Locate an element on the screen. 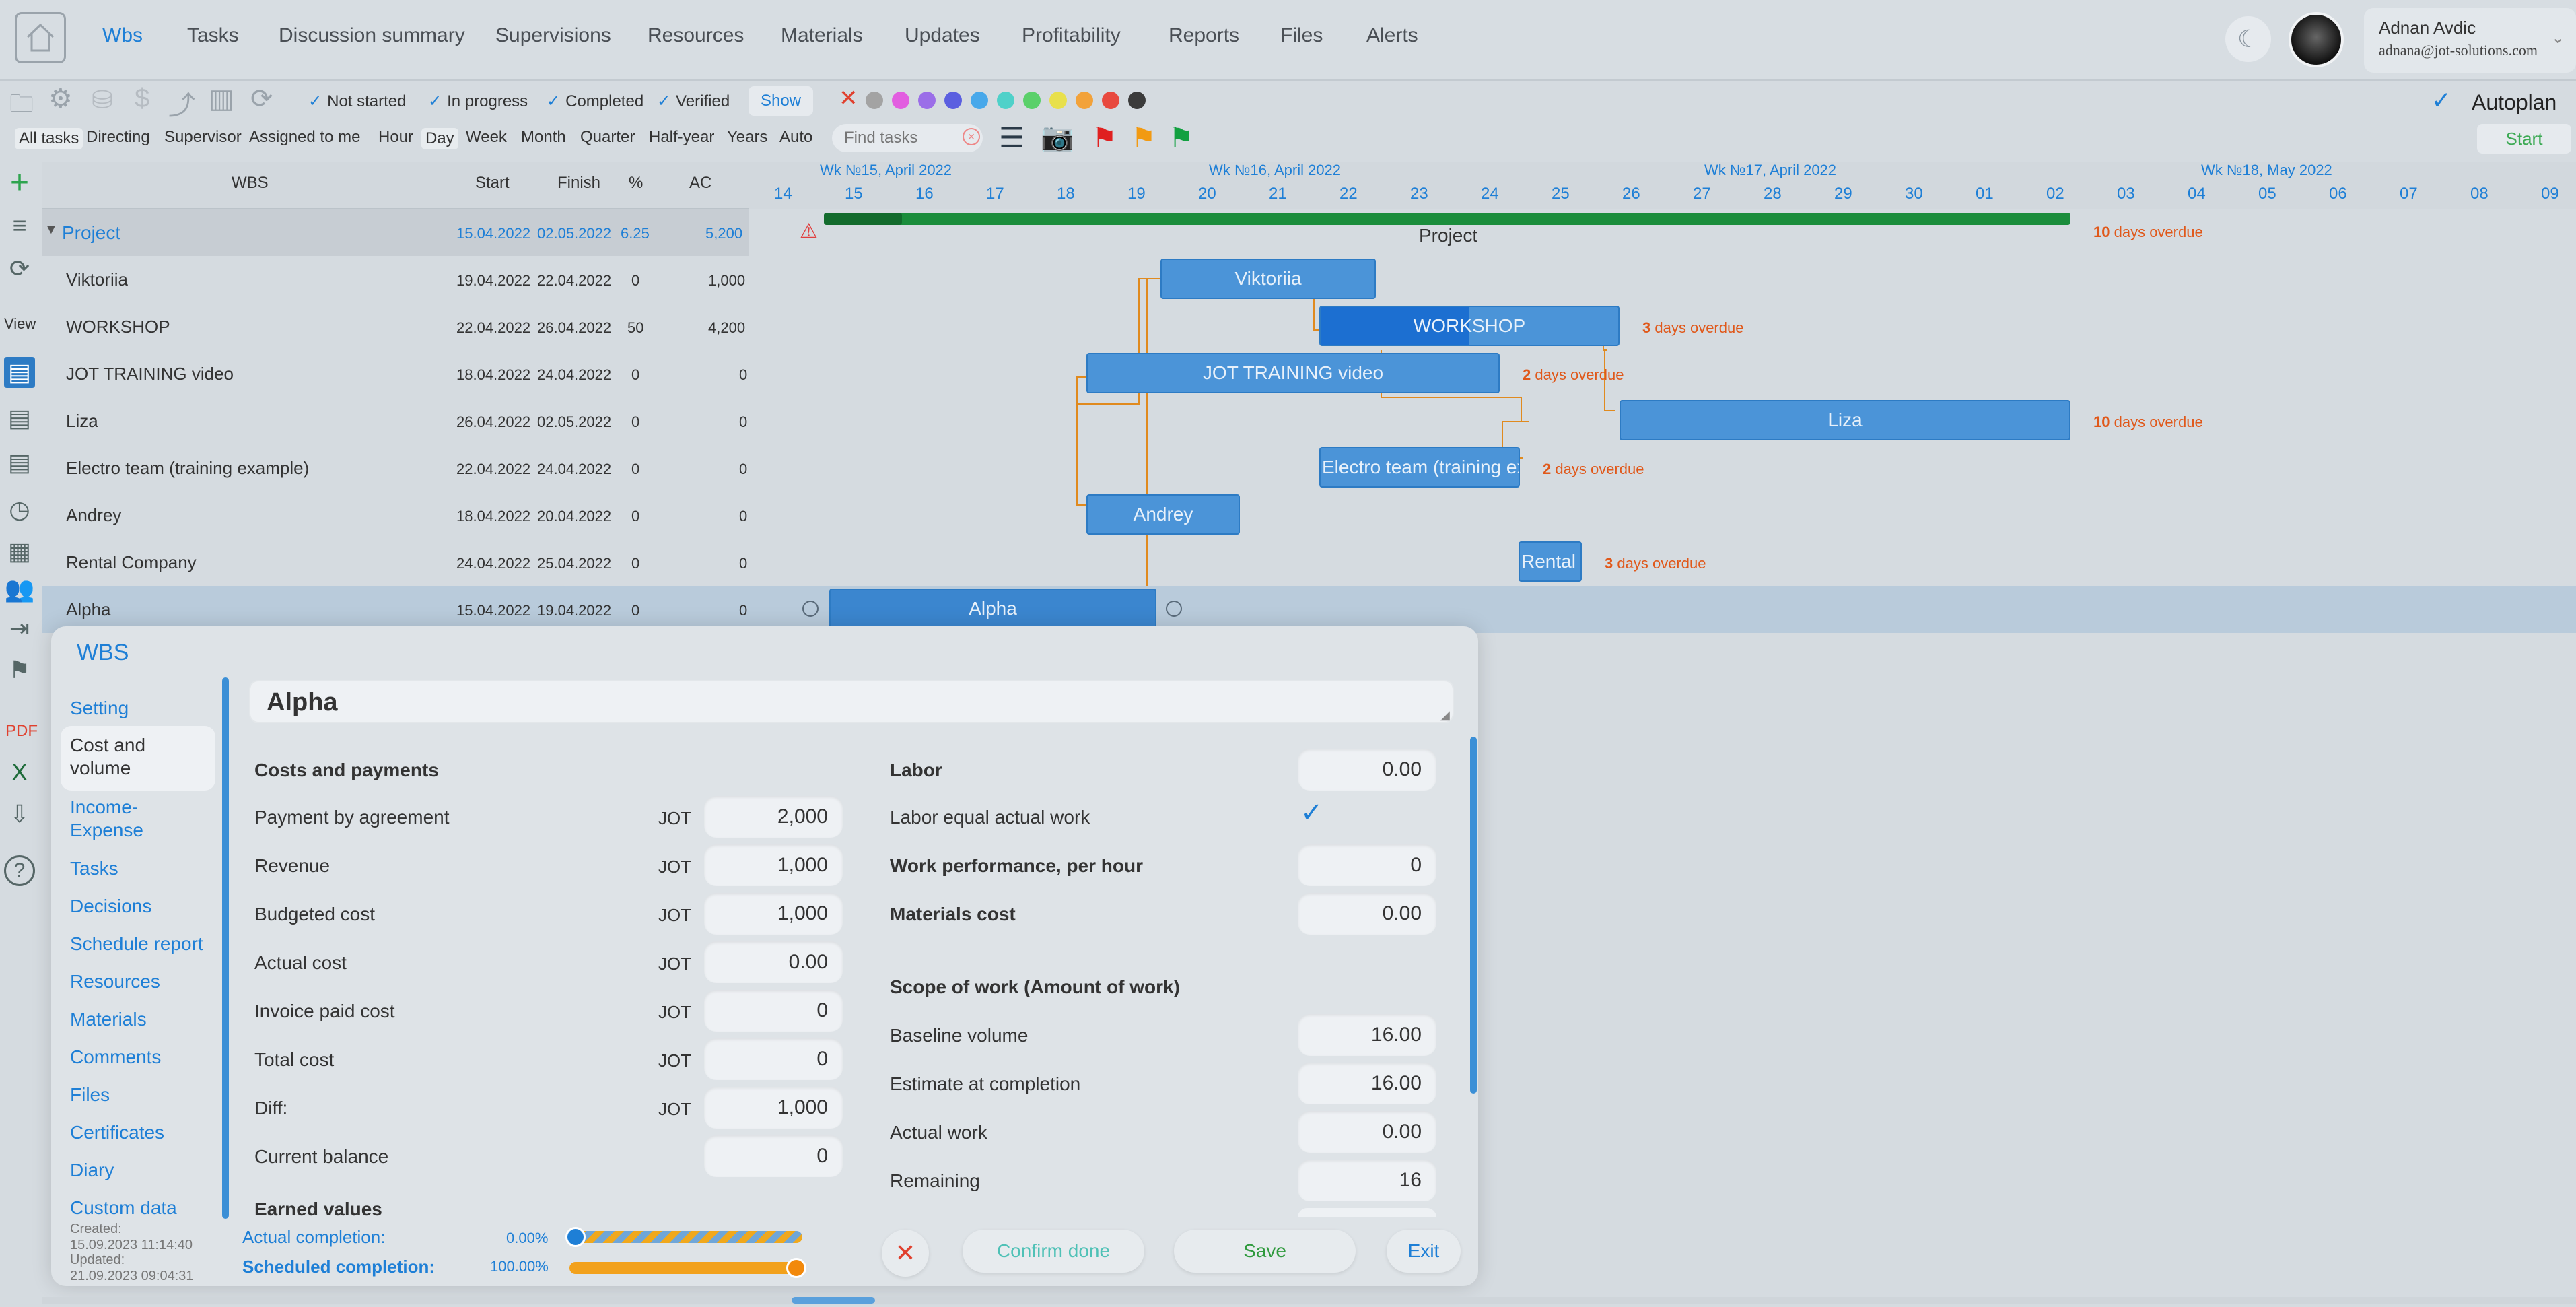  modal-nav-custom-data: Custom data is located at coordinates (123, 1208).